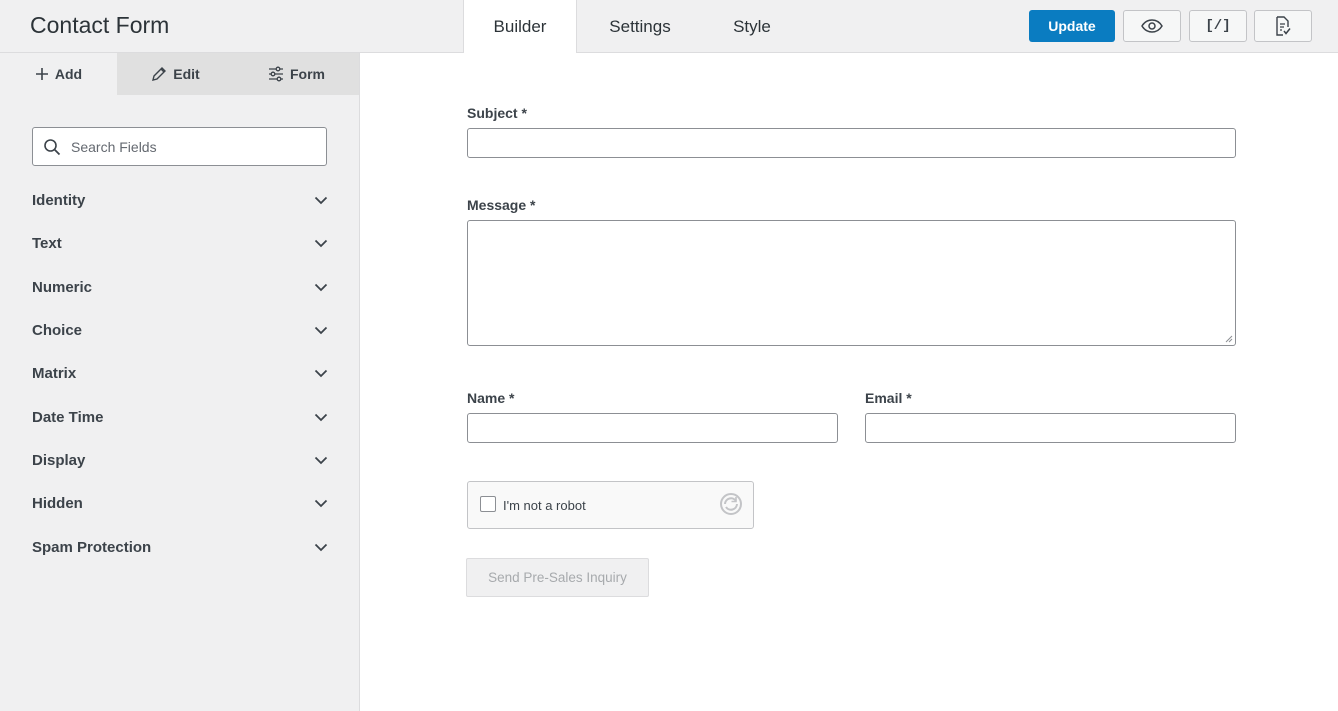  I want to click on category-label: Choice, so click(57, 331).